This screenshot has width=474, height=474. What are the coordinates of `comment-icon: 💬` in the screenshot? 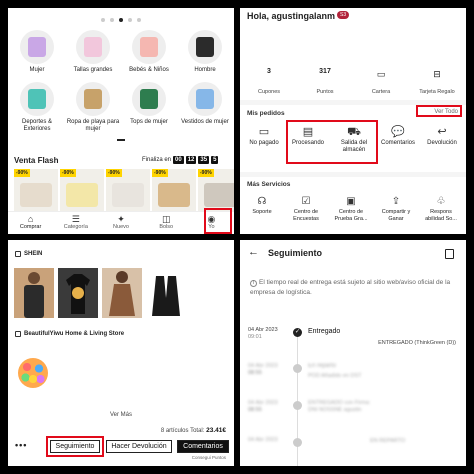 It's located at (398, 132).